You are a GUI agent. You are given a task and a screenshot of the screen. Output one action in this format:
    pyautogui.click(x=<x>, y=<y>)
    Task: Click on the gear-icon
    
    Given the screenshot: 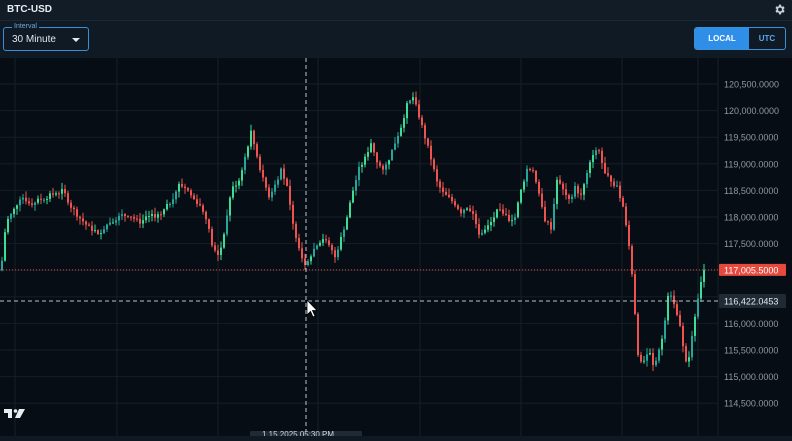 What is the action you would take?
    pyautogui.click(x=779, y=9)
    